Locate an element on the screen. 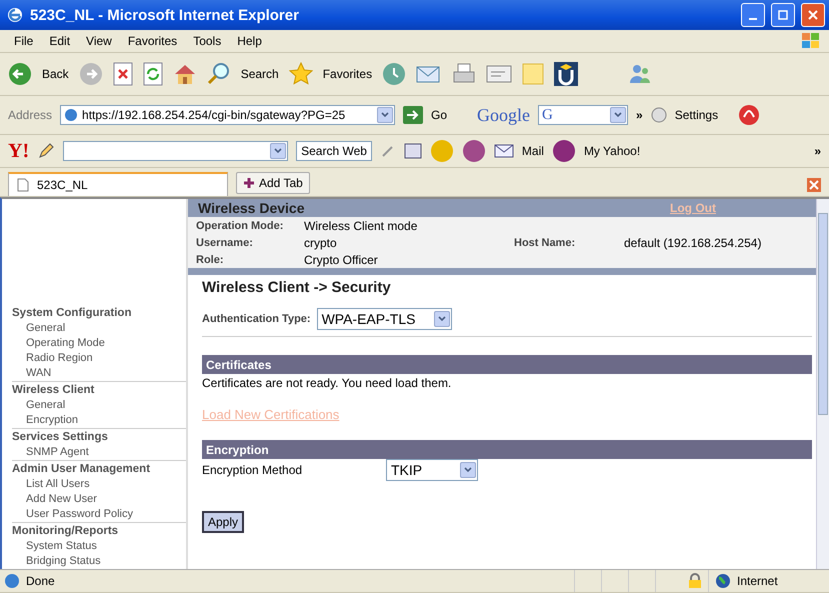 The width and height of the screenshot is (829, 593). sidebar-section-title: Wireless Client is located at coordinates (54, 390).